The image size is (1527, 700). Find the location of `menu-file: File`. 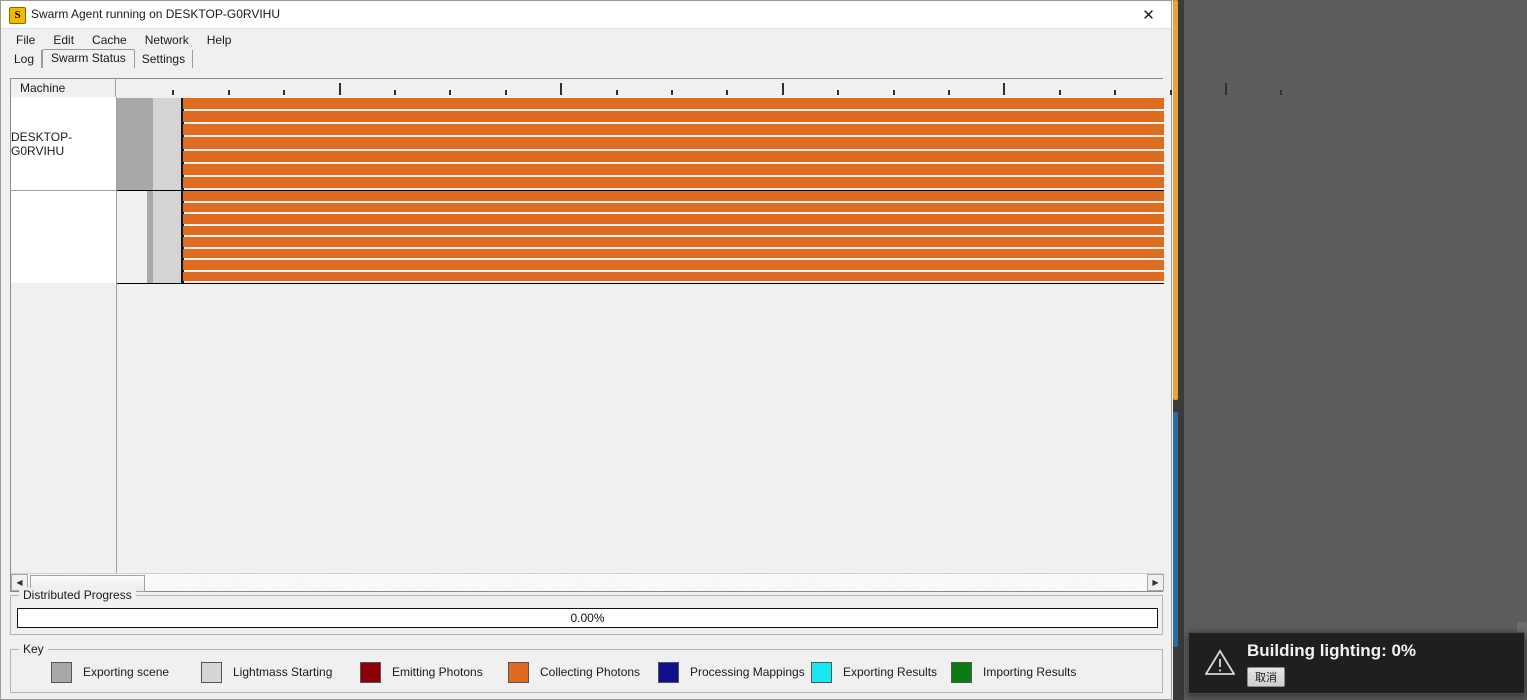

menu-file: File is located at coordinates (25, 40).